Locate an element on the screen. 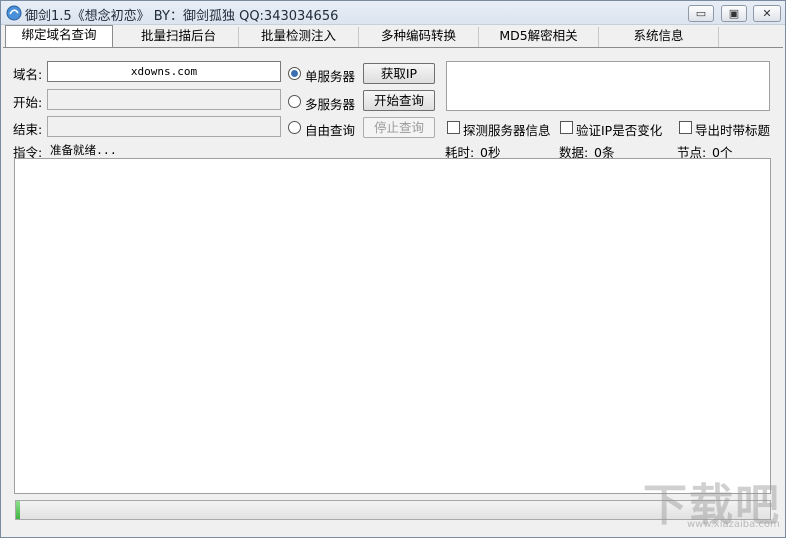 This screenshot has width=786, height=538. free-query-radio is located at coordinates (294, 127).